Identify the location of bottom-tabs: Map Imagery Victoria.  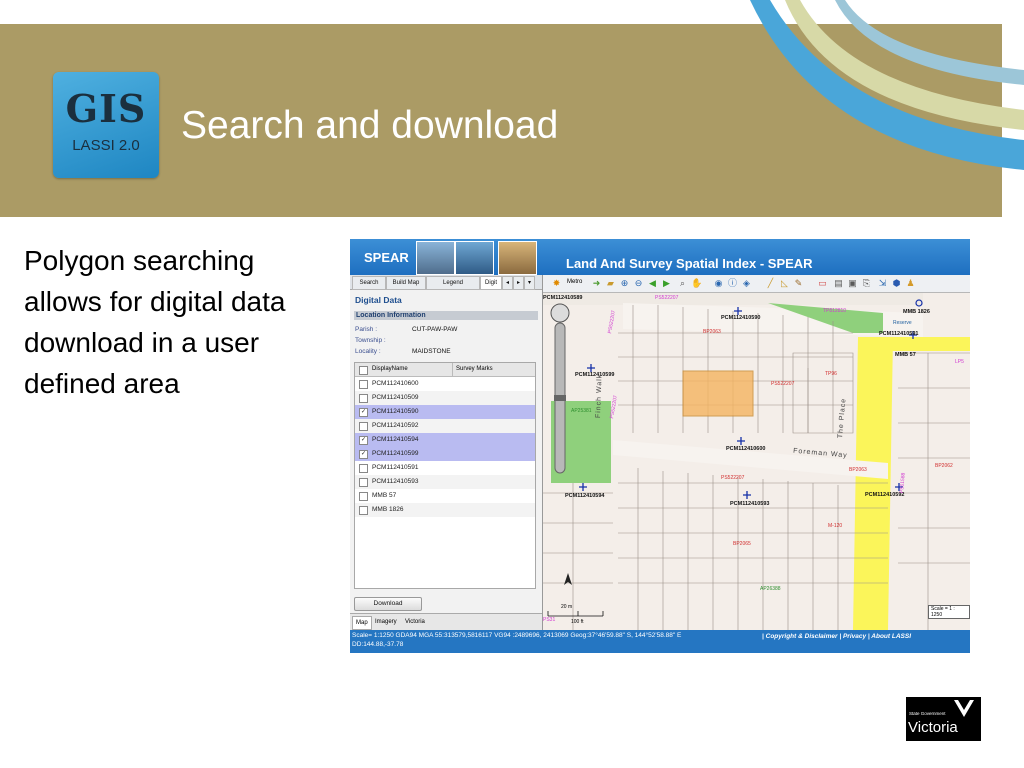
(446, 621).